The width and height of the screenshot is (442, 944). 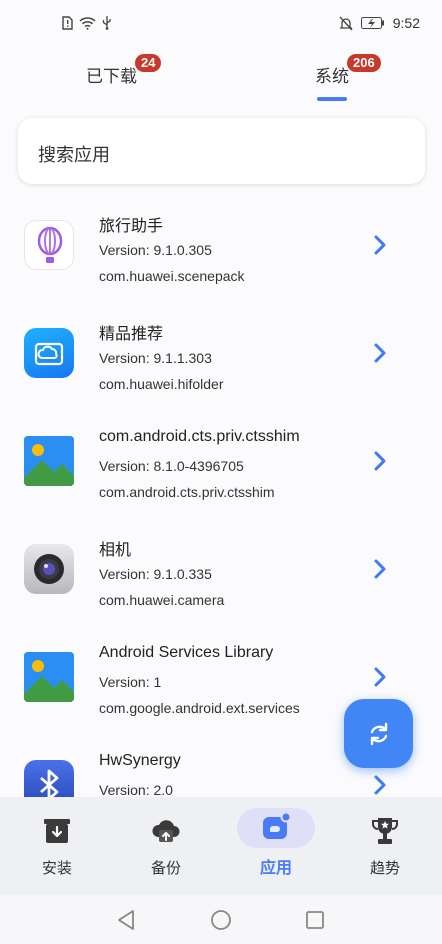 What do you see at coordinates (332, 76) in the screenshot?
I see `tab-label: 系统` at bounding box center [332, 76].